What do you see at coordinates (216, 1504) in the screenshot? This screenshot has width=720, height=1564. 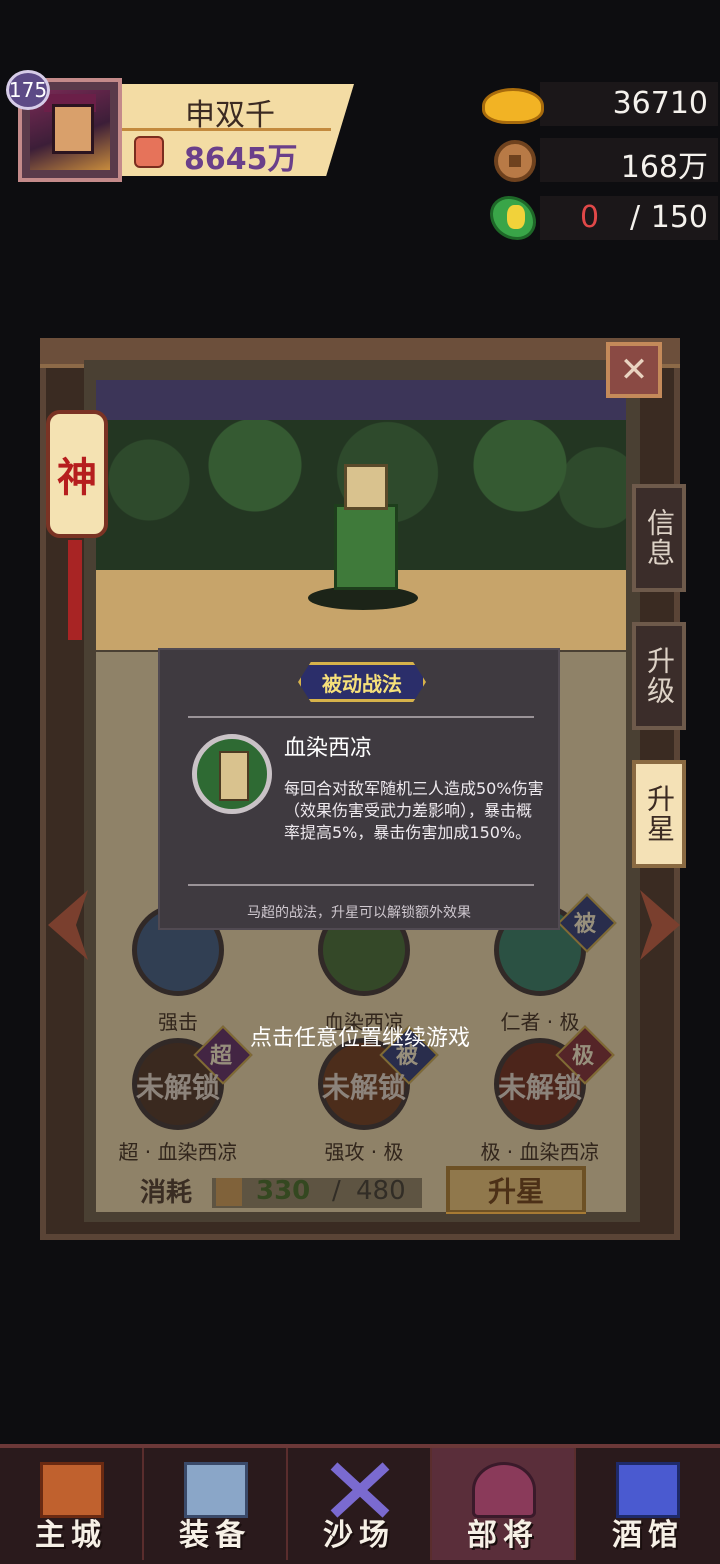 I see `nav-equipment: 装备` at bounding box center [216, 1504].